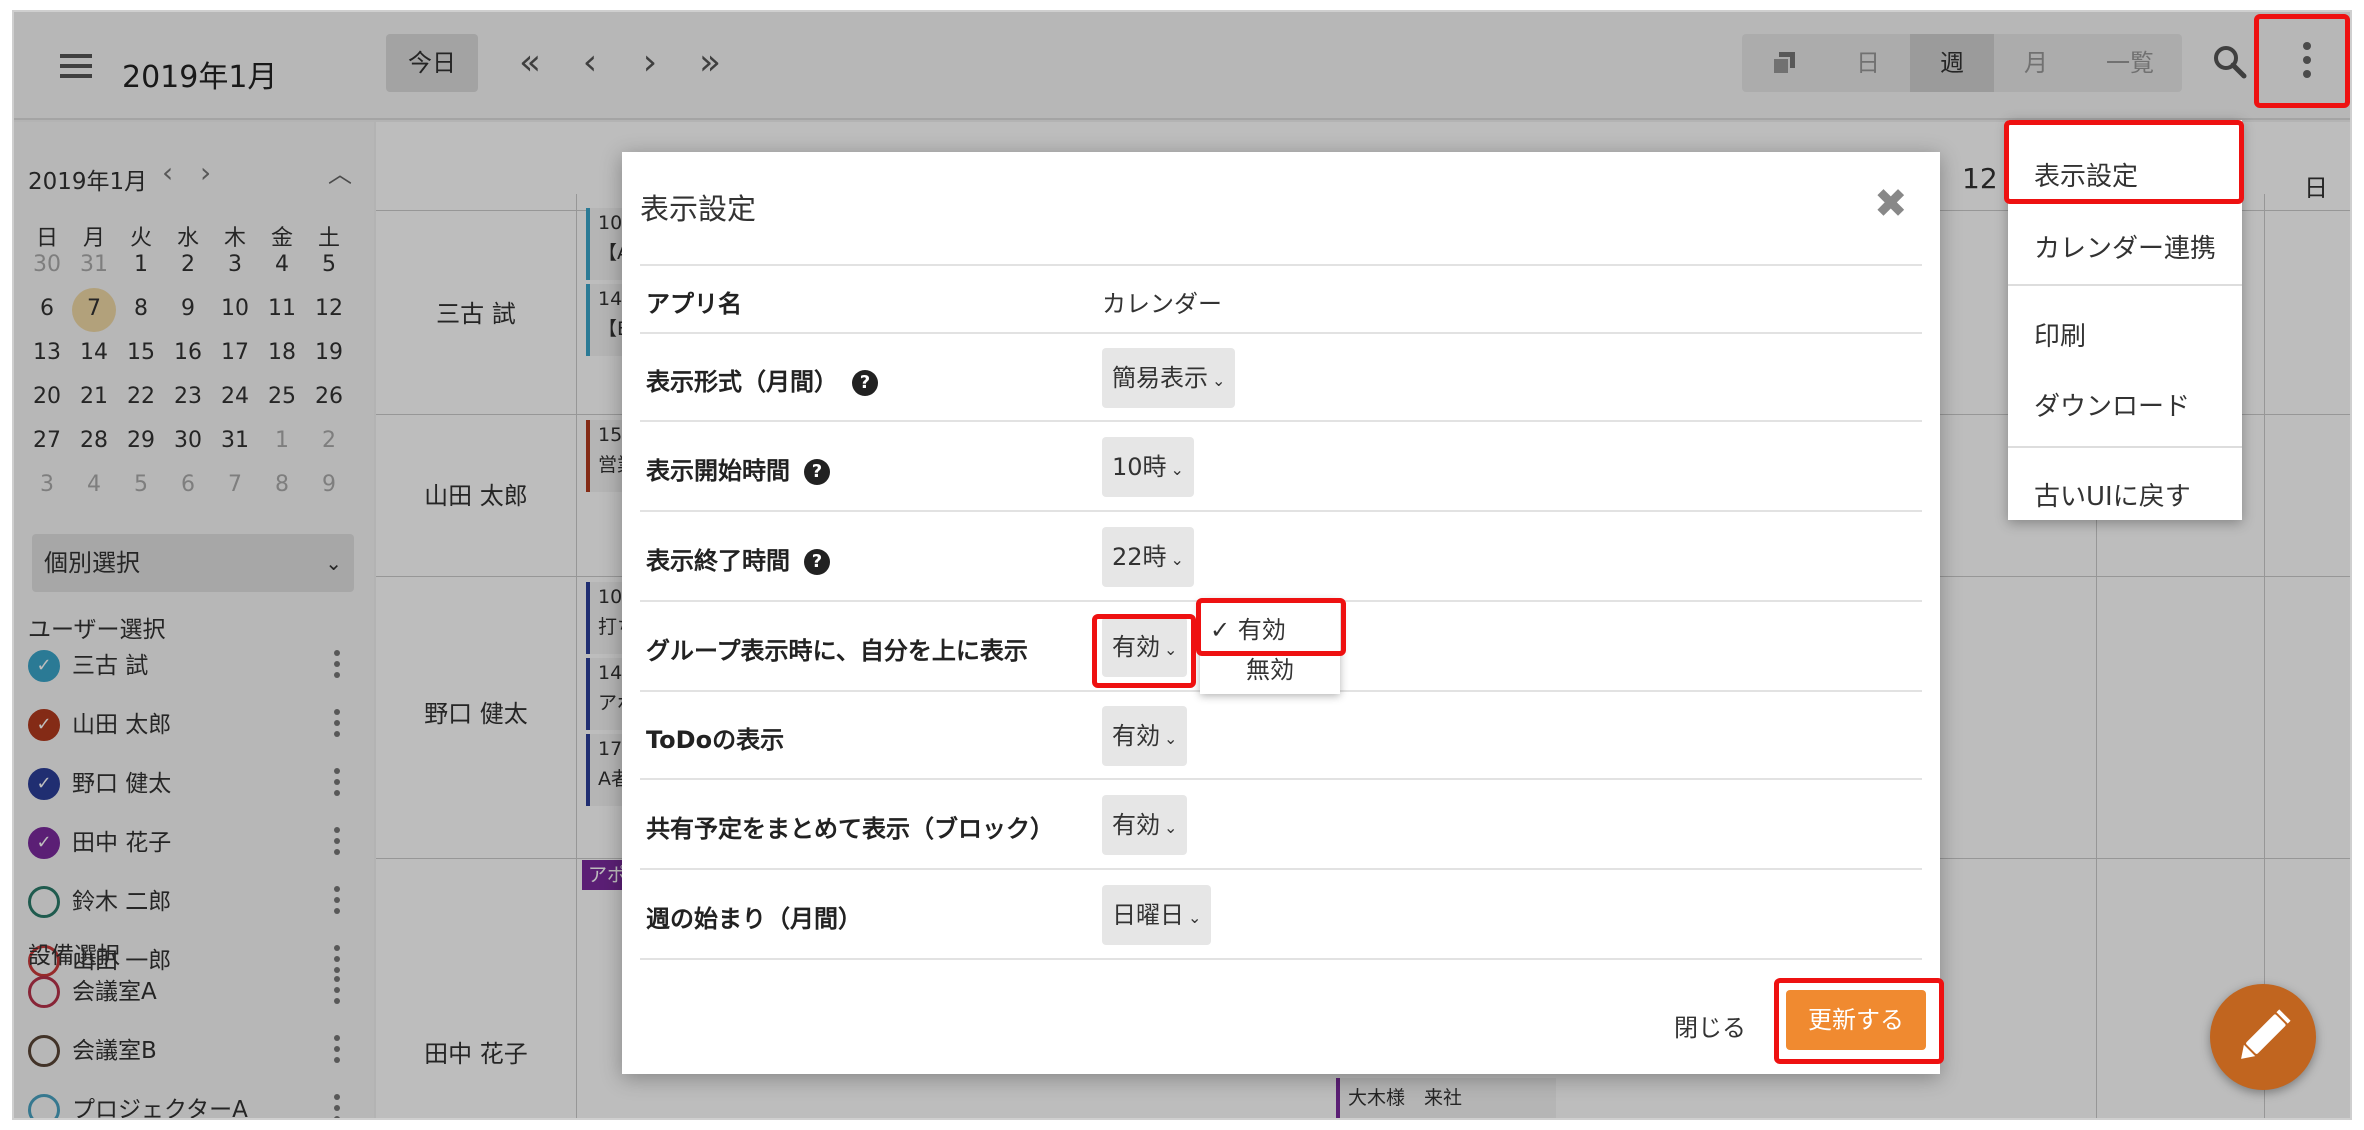 The width and height of the screenshot is (2364, 1130). I want to click on setting-label: ToDoの表示, so click(715, 737).